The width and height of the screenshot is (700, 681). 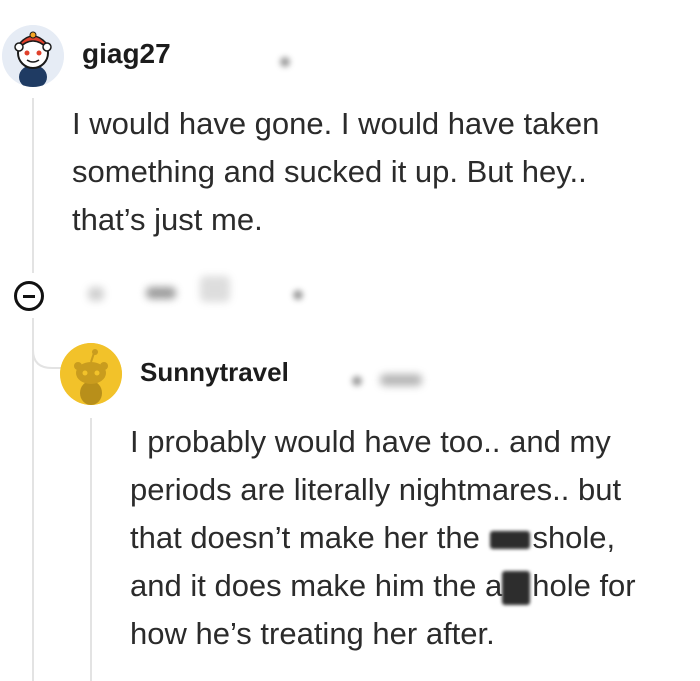 What do you see at coordinates (33, 185) in the screenshot?
I see `thread-line-main` at bounding box center [33, 185].